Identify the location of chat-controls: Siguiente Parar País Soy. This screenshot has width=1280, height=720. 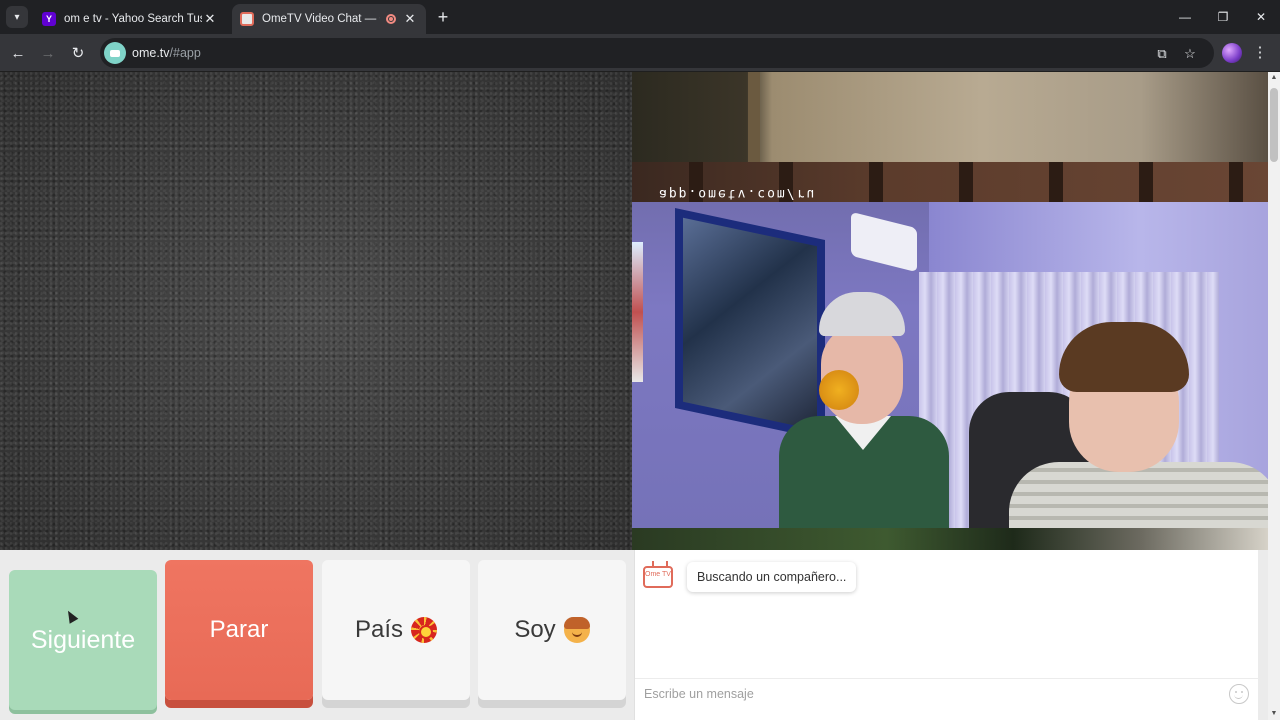
(316, 635).